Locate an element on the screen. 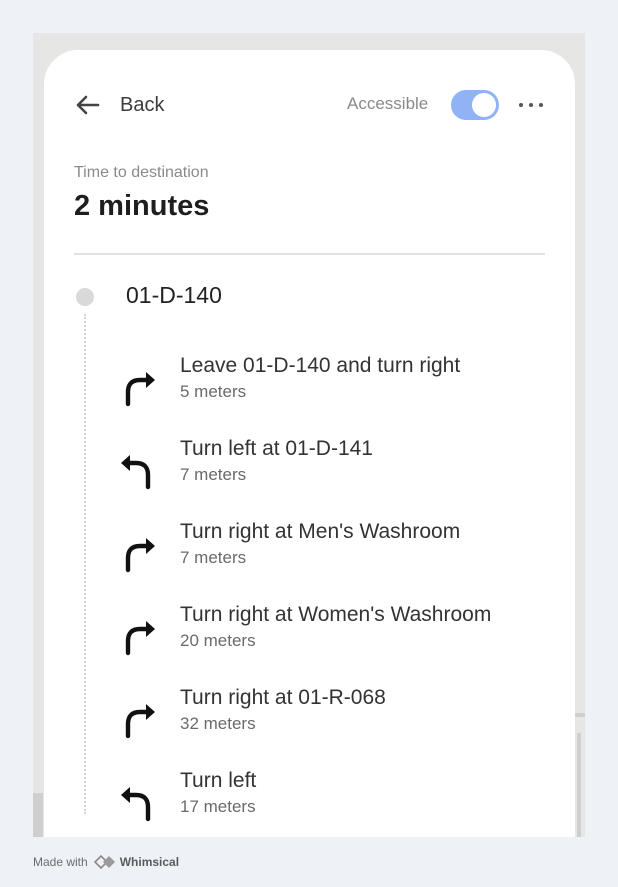 This screenshot has height=887, width=618. back-button: Back is located at coordinates (119, 105).